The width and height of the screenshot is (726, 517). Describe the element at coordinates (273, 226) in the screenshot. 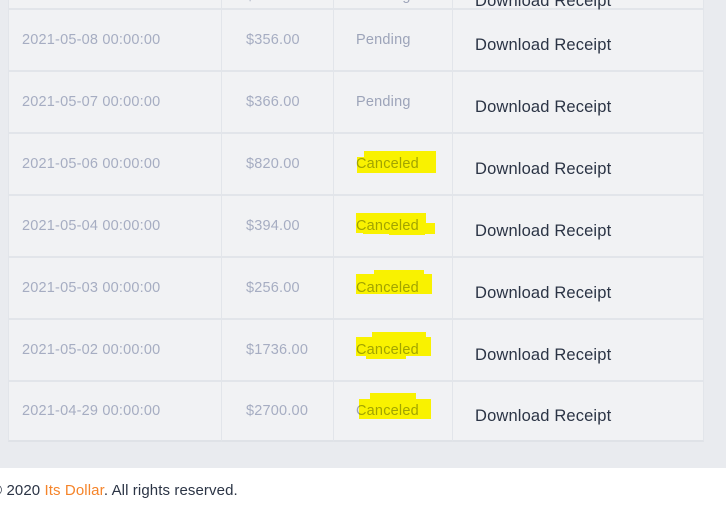

I see `transaction-amount: $394.00` at that location.